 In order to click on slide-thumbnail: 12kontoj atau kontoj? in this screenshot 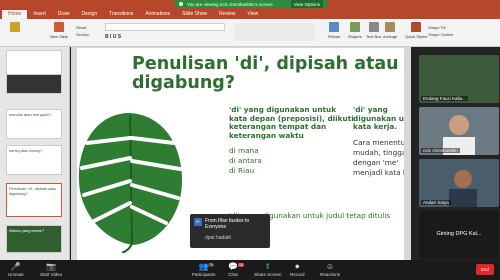, I will do `click(34, 160)`.